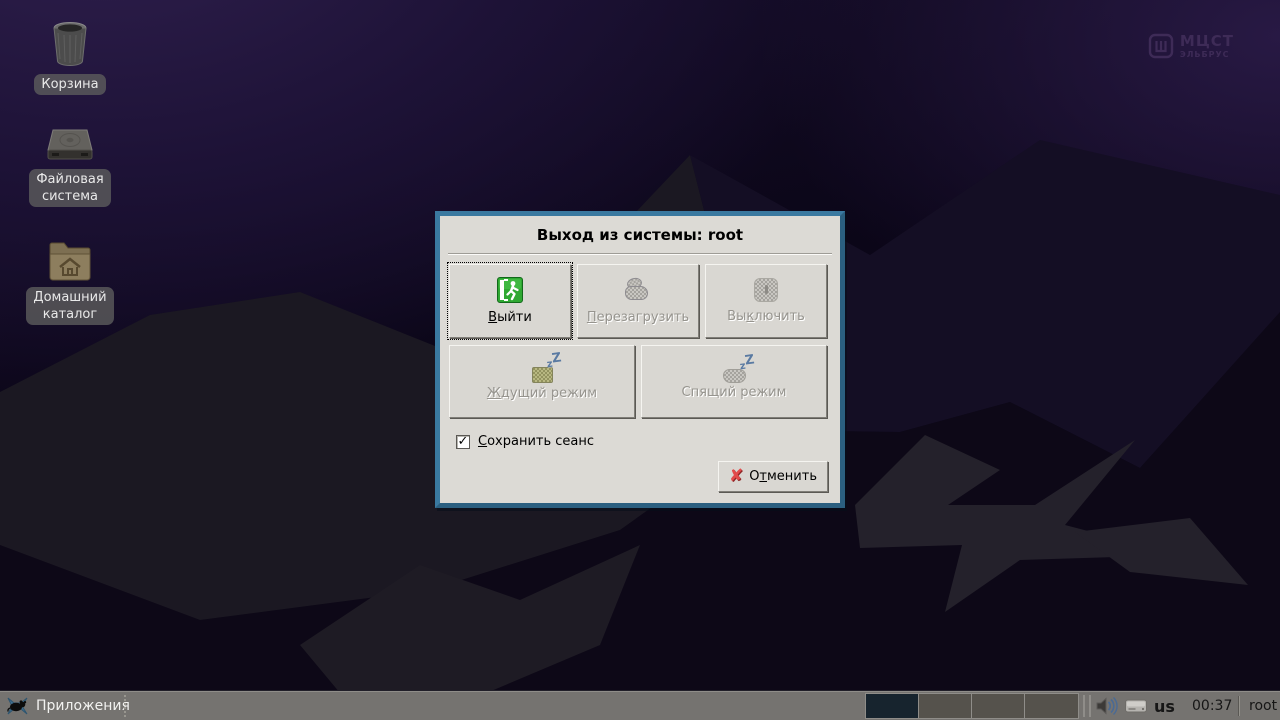 The height and width of the screenshot is (720, 1280). Describe the element at coordinates (70, 306) in the screenshot. I see `desktop-icon-label: Домашний каталог` at that location.